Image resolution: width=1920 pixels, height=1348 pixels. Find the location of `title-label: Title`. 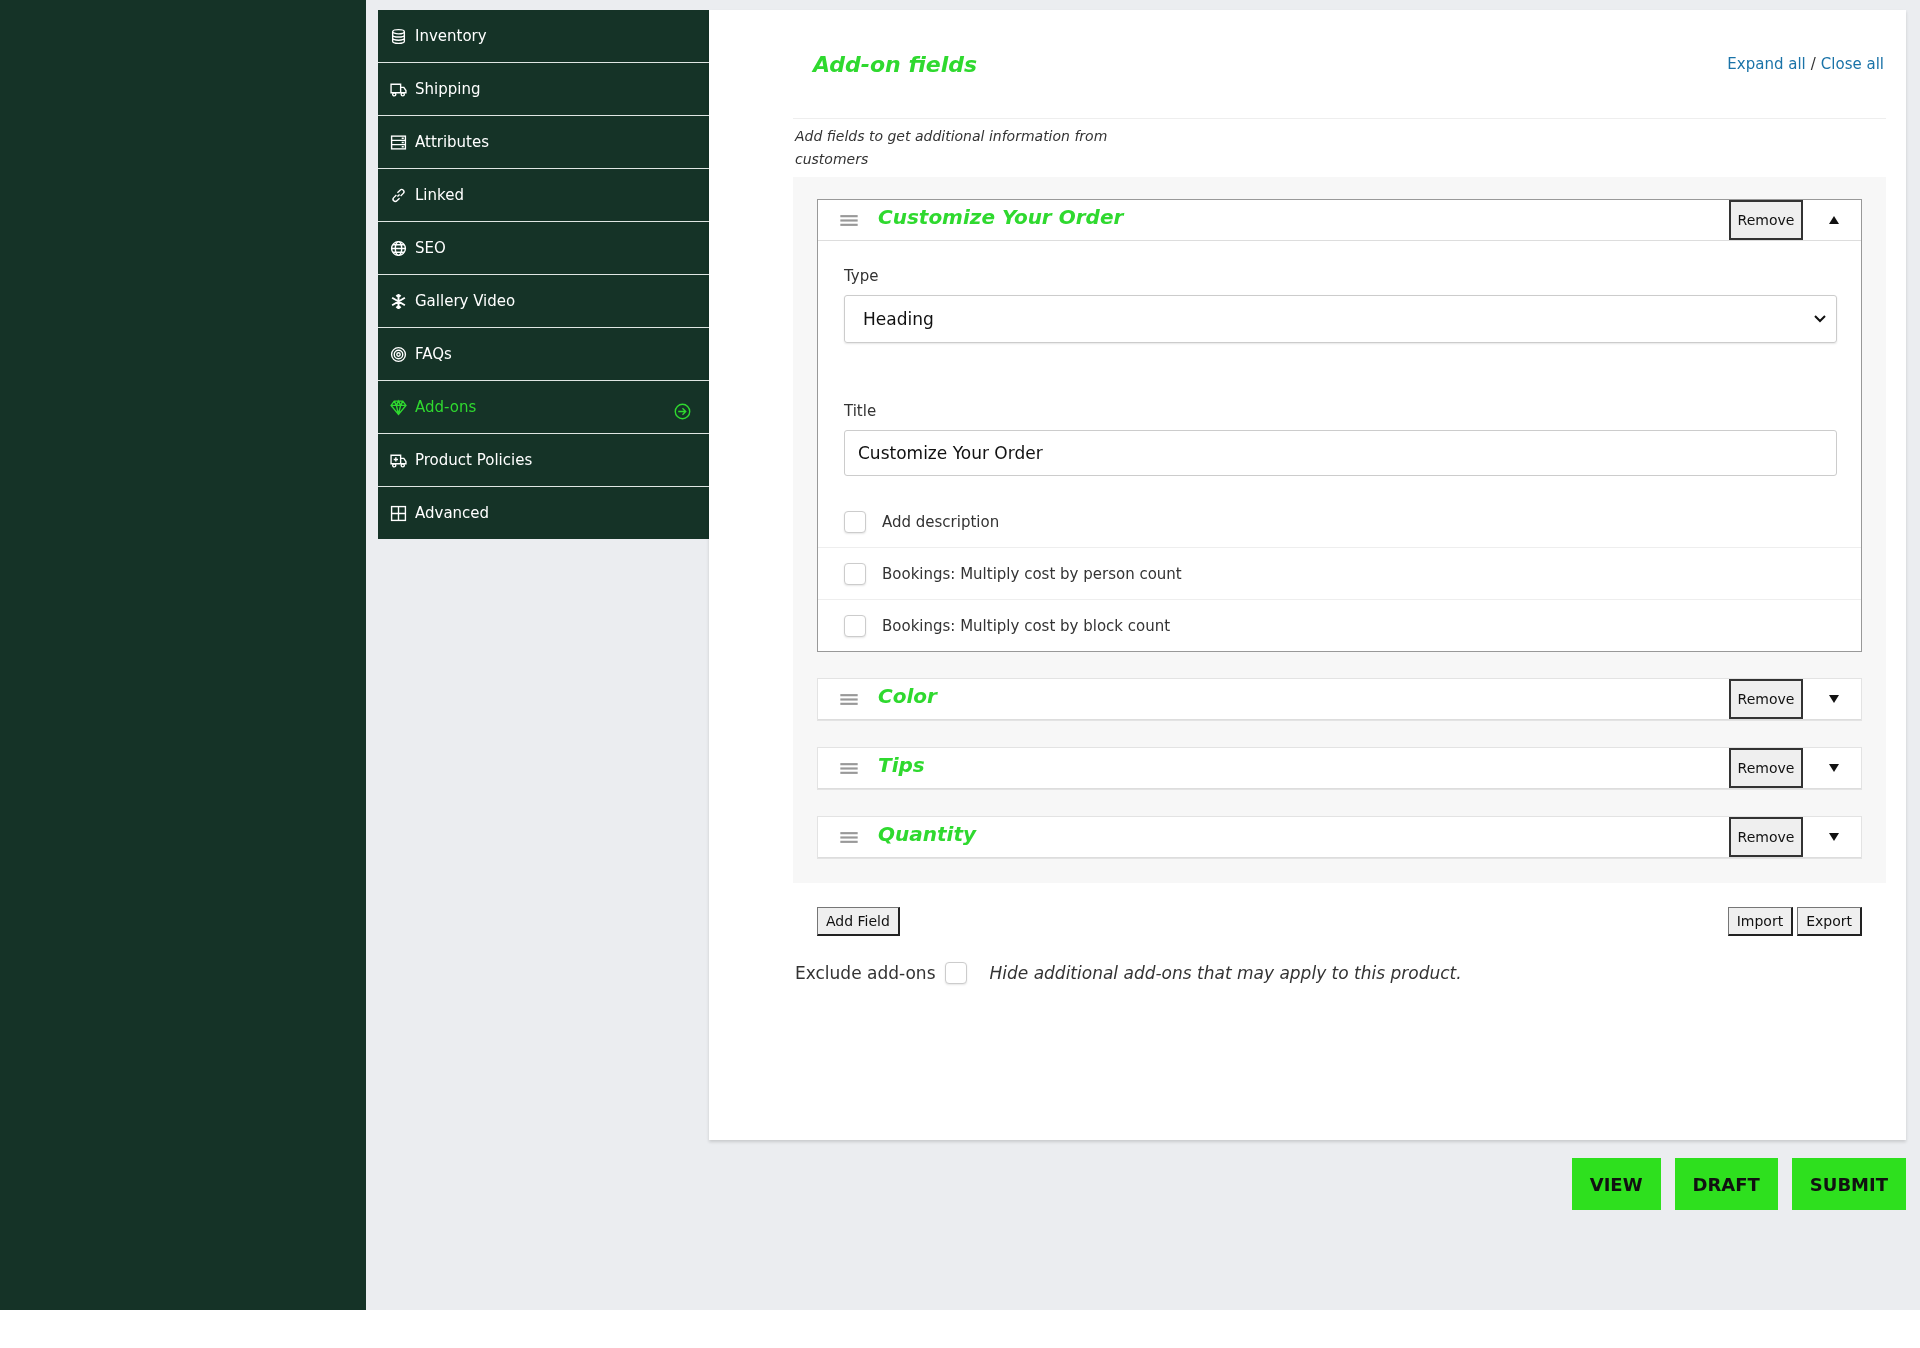

title-label: Title is located at coordinates (861, 411).